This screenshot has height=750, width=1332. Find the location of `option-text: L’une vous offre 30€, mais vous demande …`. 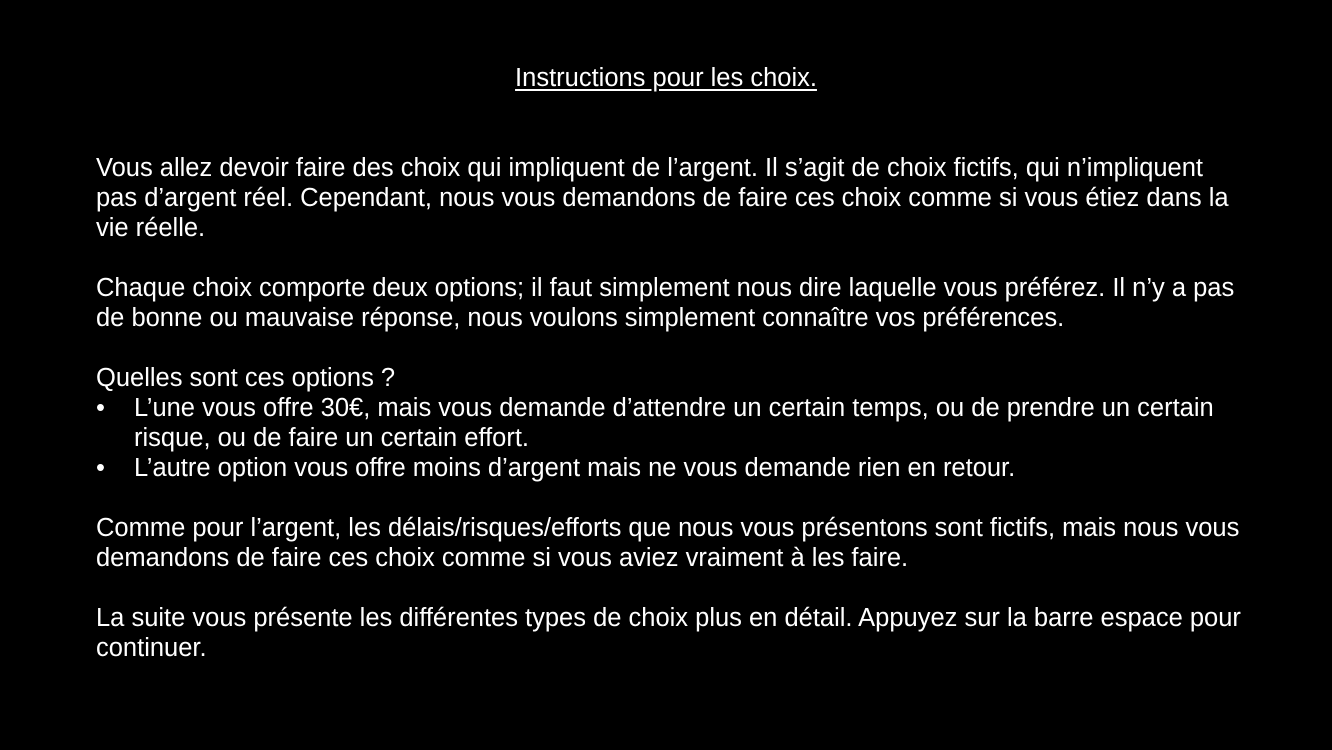

option-text: L’une vous offre 30€, mais vous demande … is located at coordinates (674, 423).